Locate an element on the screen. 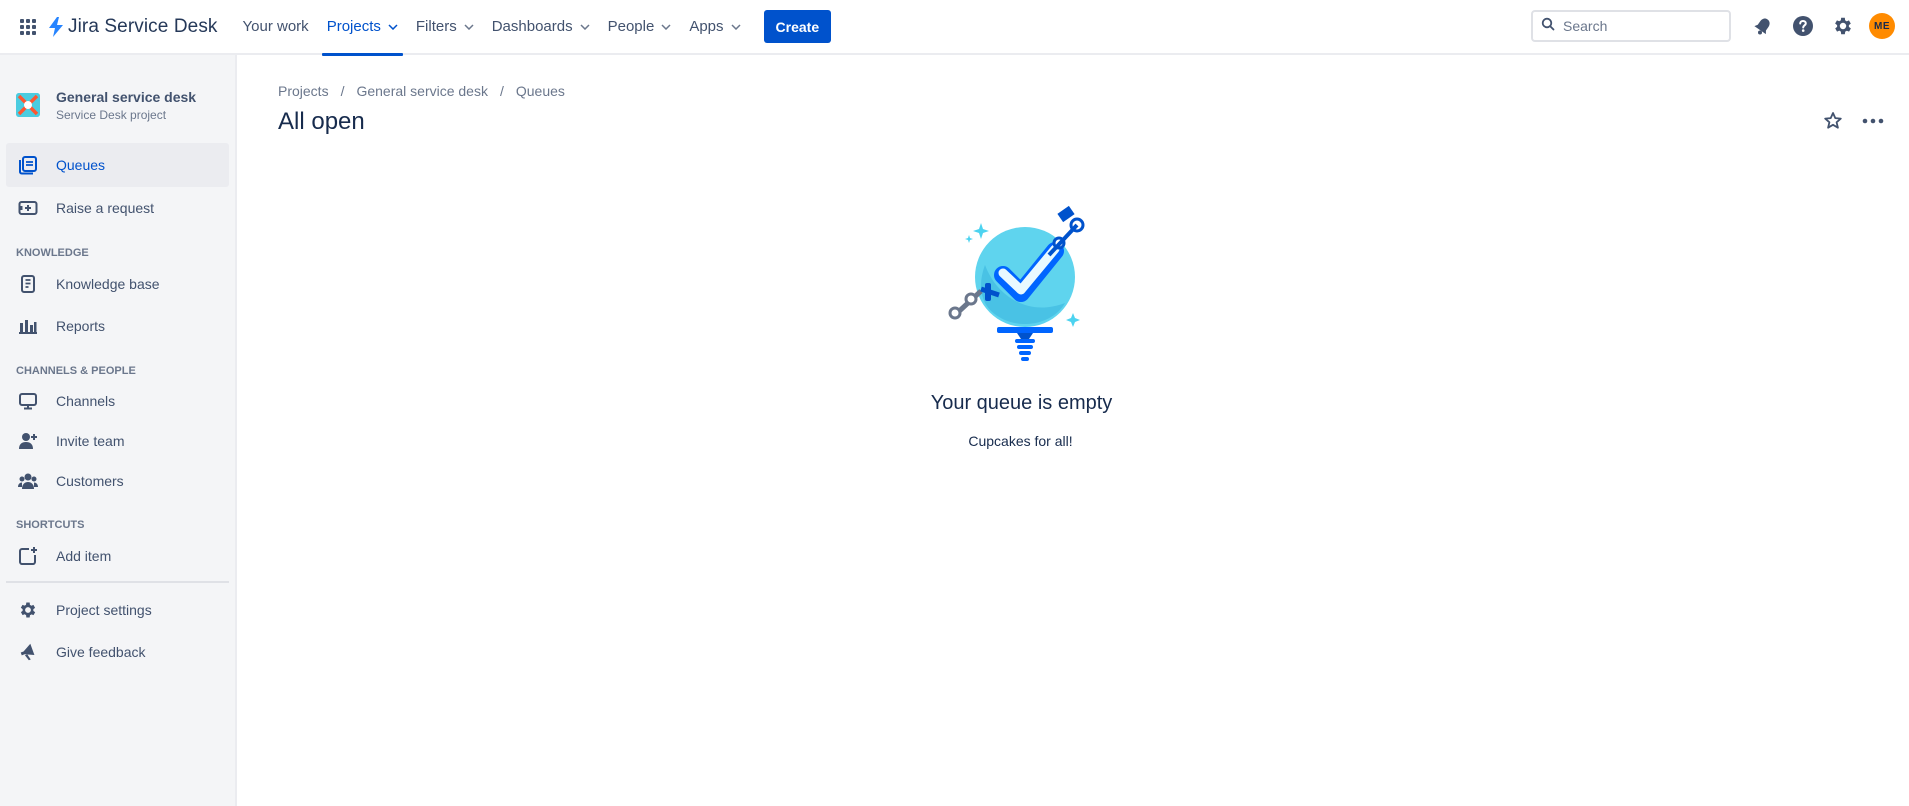  sidebar-item-label: Invite team is located at coordinates (90, 441).